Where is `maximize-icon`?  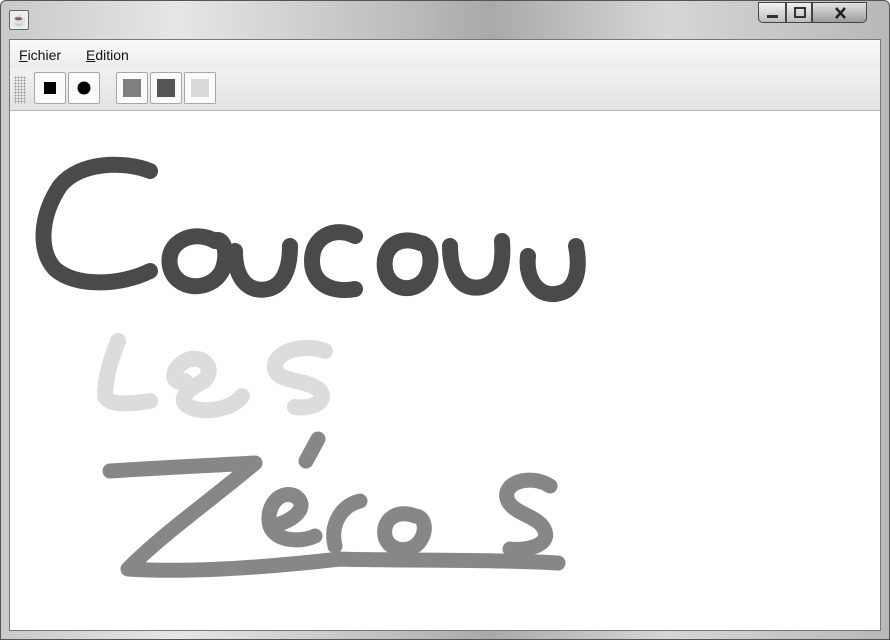 maximize-icon is located at coordinates (800, 12).